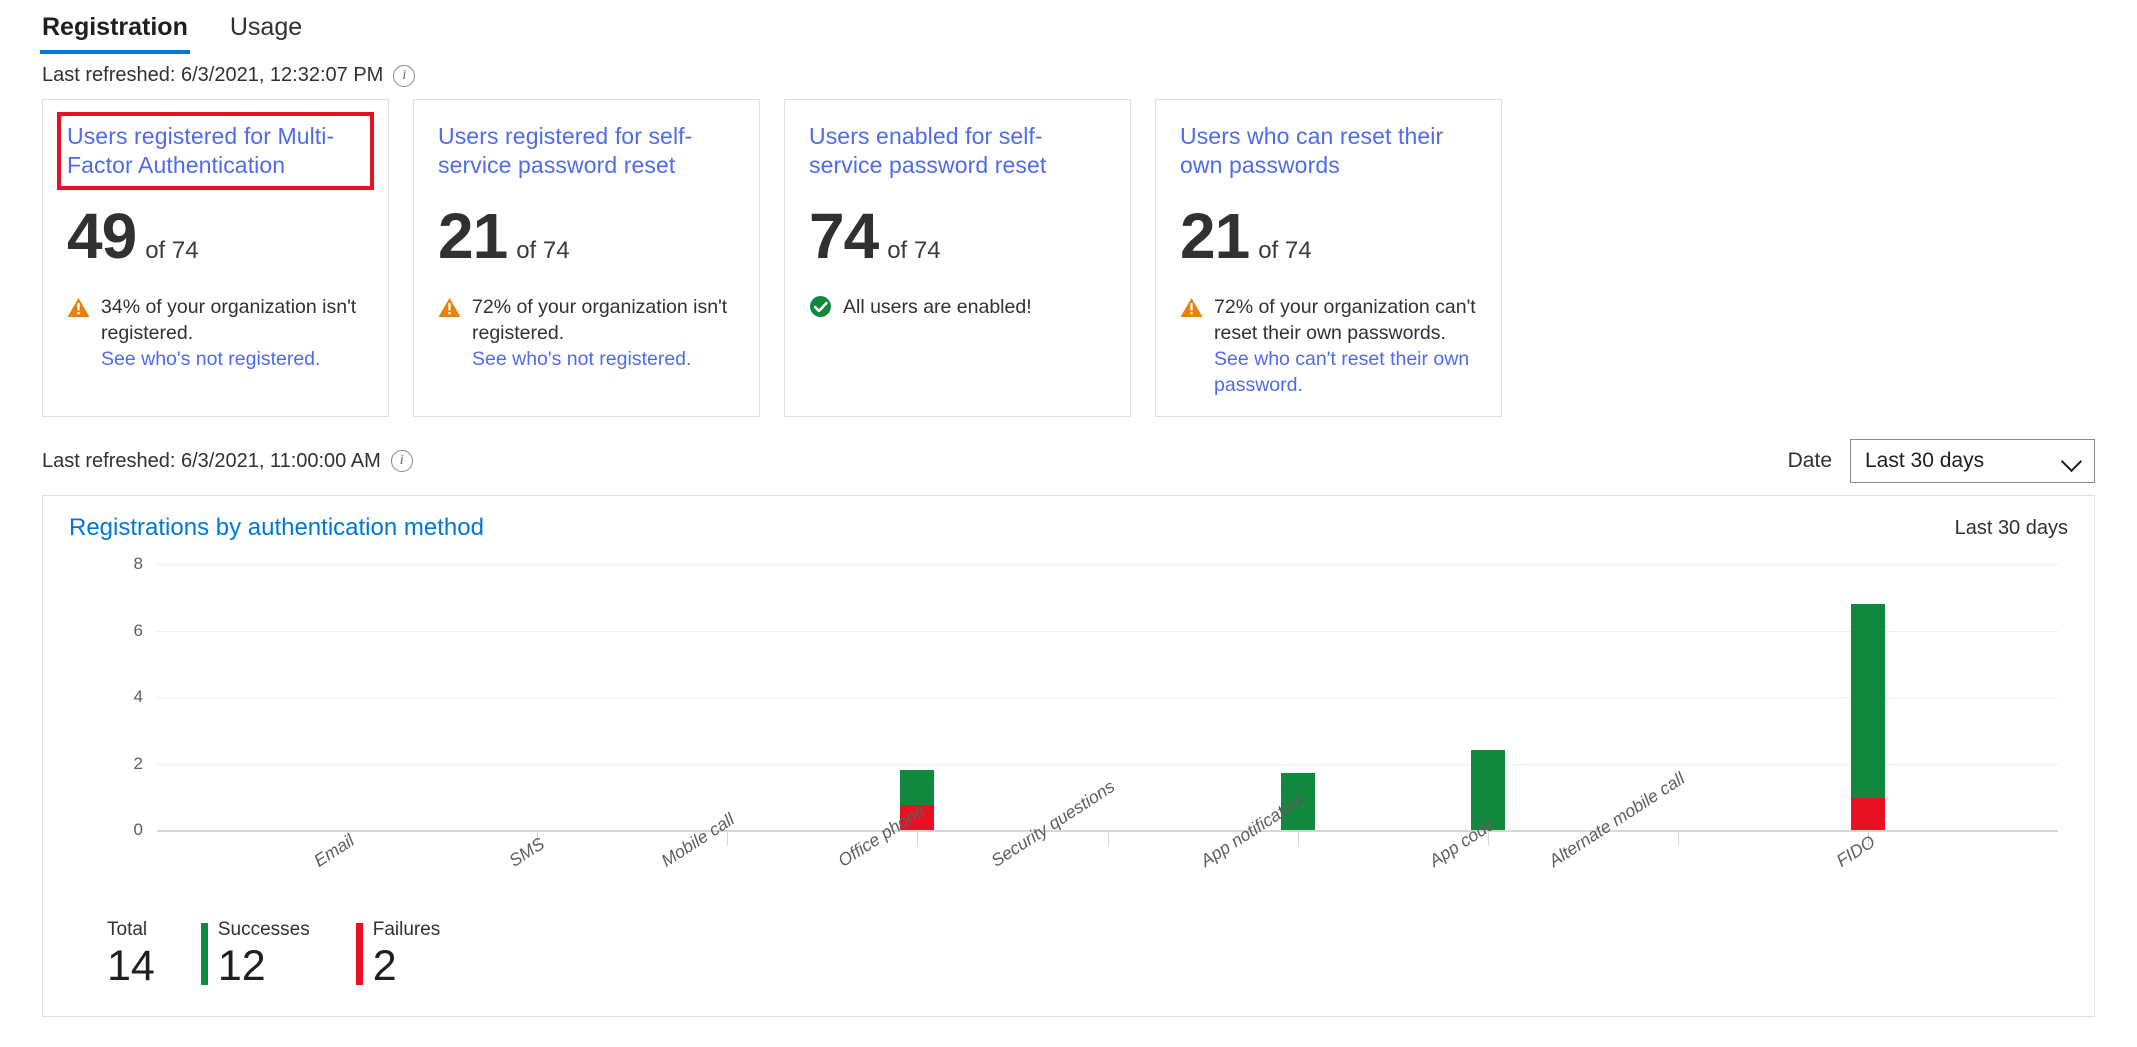 This screenshot has height=1047, width=2137. What do you see at coordinates (276, 528) in the screenshot?
I see `chart-title: Registrations by authentication method` at bounding box center [276, 528].